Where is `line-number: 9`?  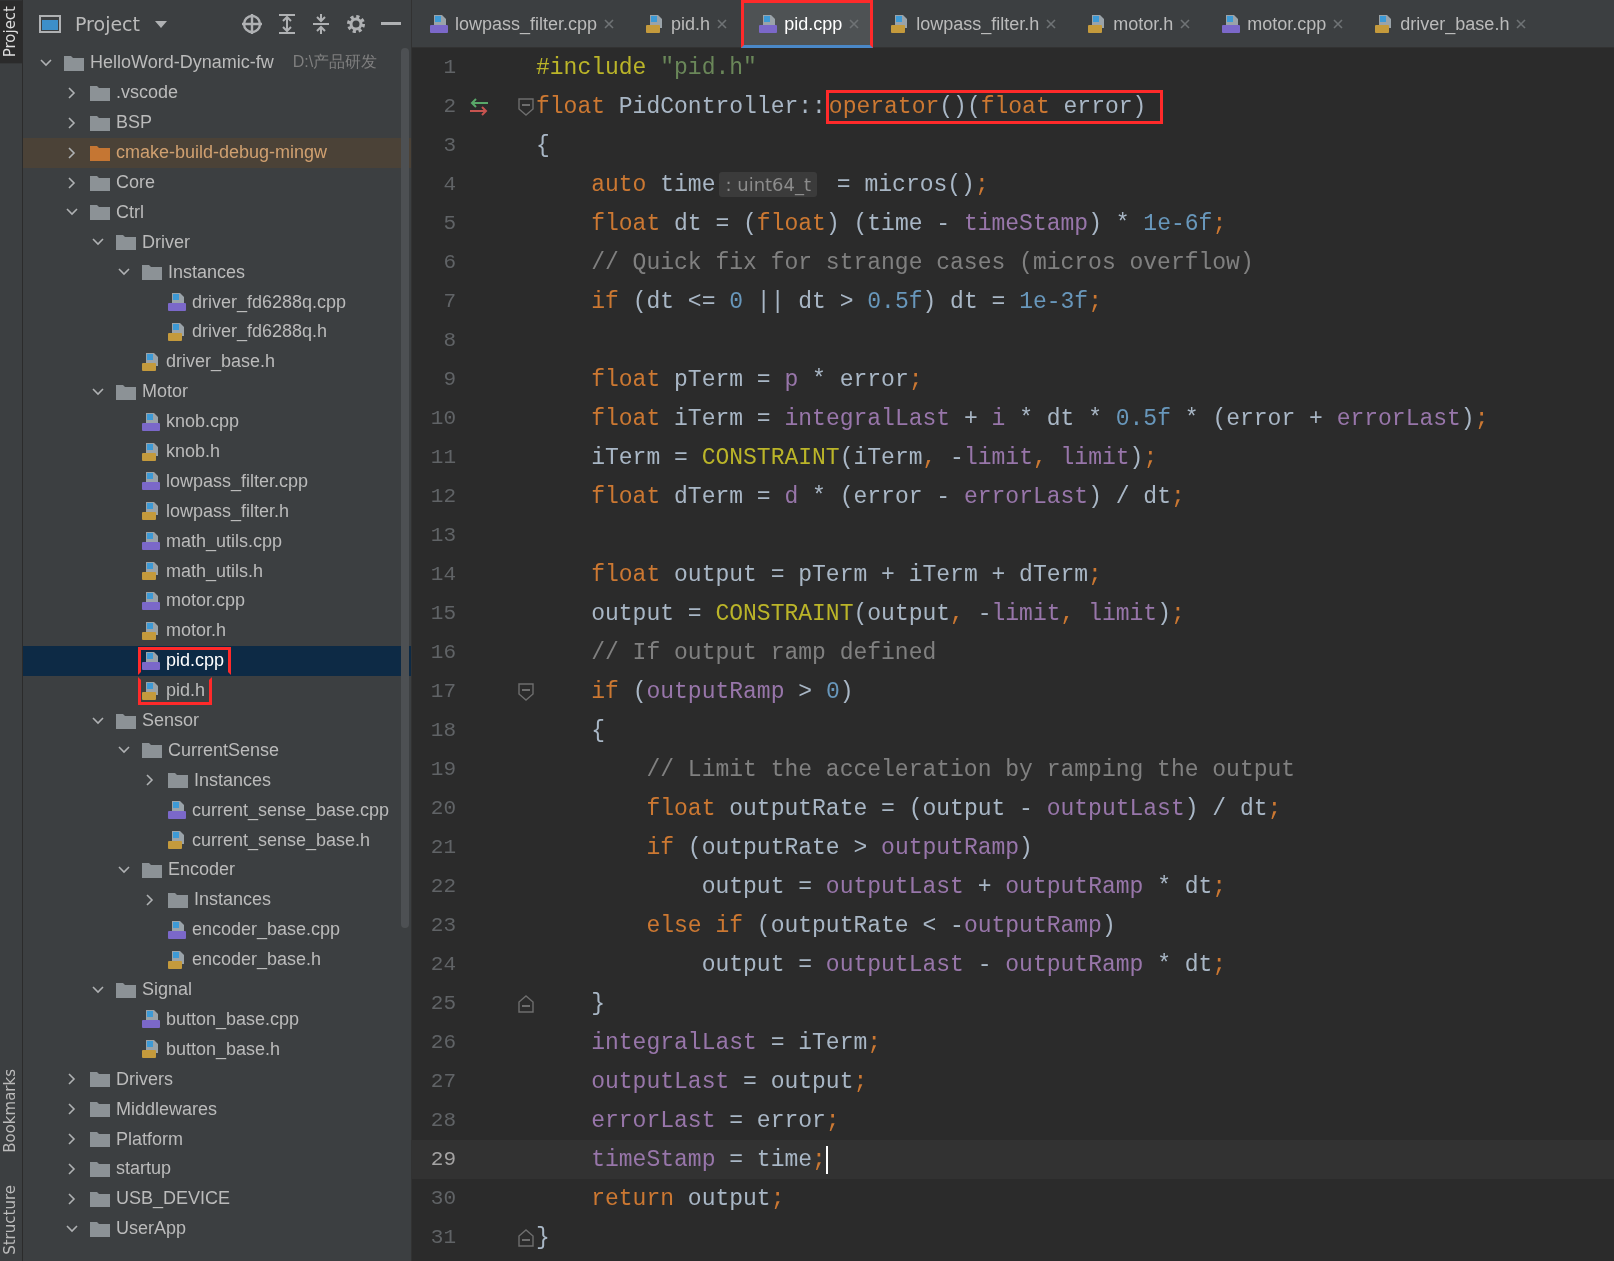 line-number: 9 is located at coordinates (449, 379).